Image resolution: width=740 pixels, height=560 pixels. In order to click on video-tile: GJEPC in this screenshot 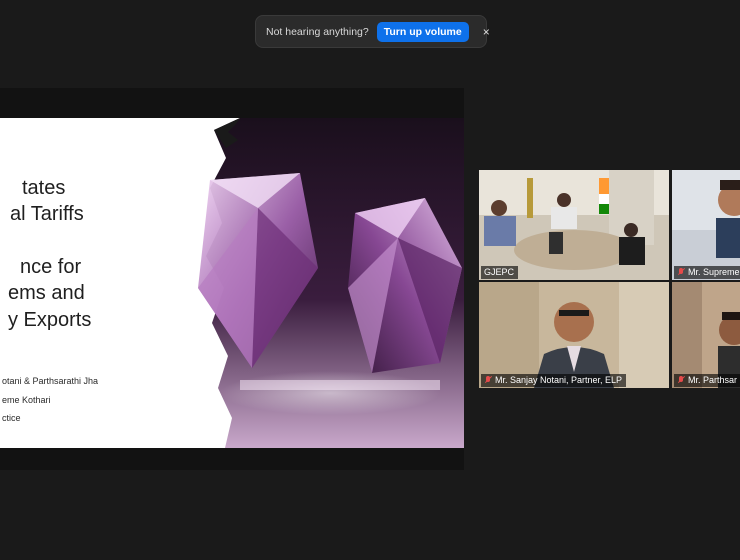, I will do `click(574, 225)`.